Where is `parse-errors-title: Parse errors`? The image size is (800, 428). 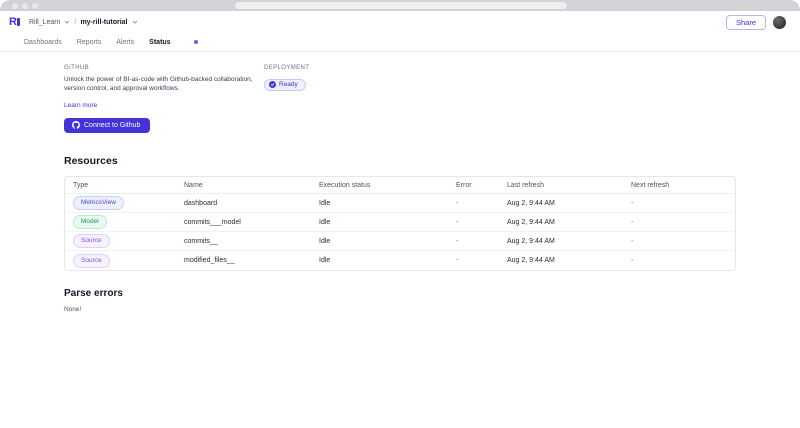
parse-errors-title: Parse errors is located at coordinates (93, 294).